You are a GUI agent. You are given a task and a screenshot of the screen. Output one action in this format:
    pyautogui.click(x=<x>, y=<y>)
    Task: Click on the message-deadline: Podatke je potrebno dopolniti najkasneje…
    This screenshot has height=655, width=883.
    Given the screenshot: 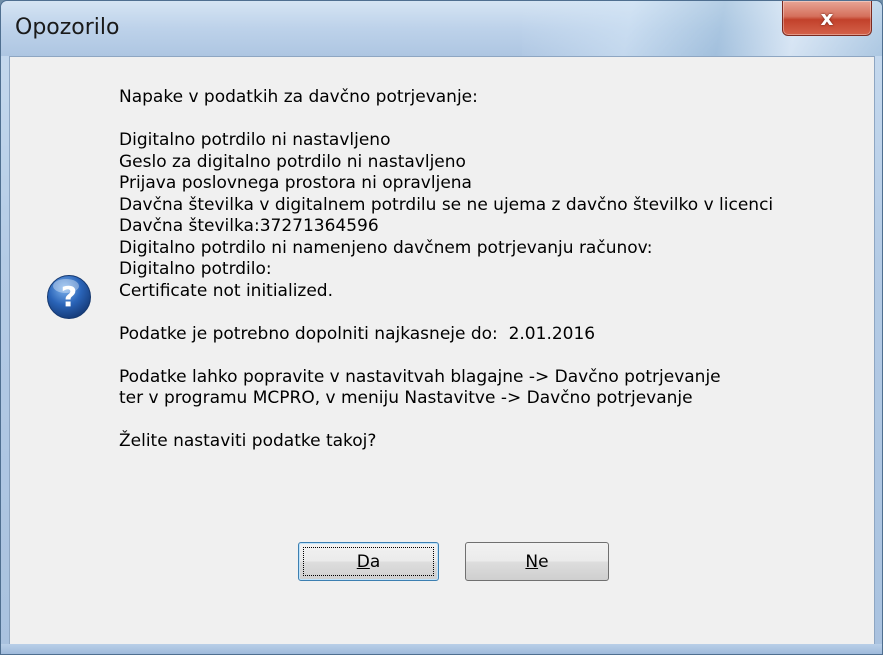 What is the action you would take?
    pyautogui.click(x=357, y=333)
    